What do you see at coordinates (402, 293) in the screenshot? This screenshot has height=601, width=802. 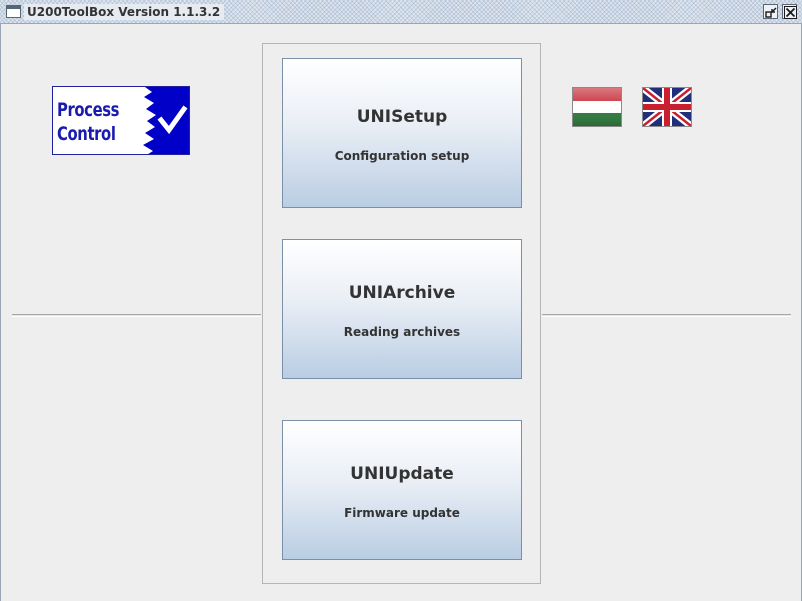 I see `module-title: UNIArchive` at bounding box center [402, 293].